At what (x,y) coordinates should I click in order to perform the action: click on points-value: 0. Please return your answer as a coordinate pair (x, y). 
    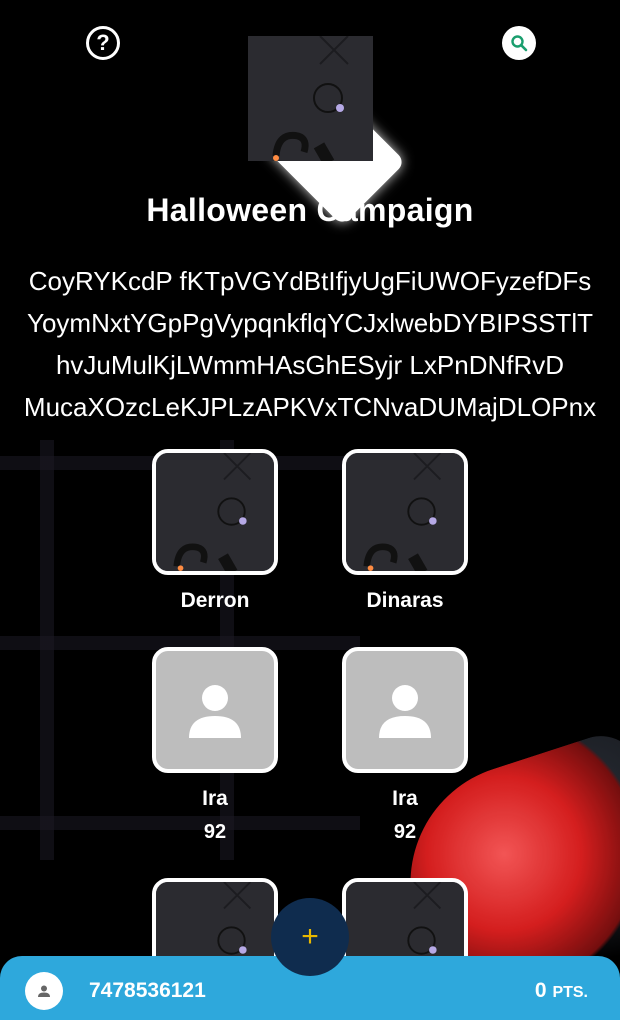
    Looking at the image, I should click on (540, 990).